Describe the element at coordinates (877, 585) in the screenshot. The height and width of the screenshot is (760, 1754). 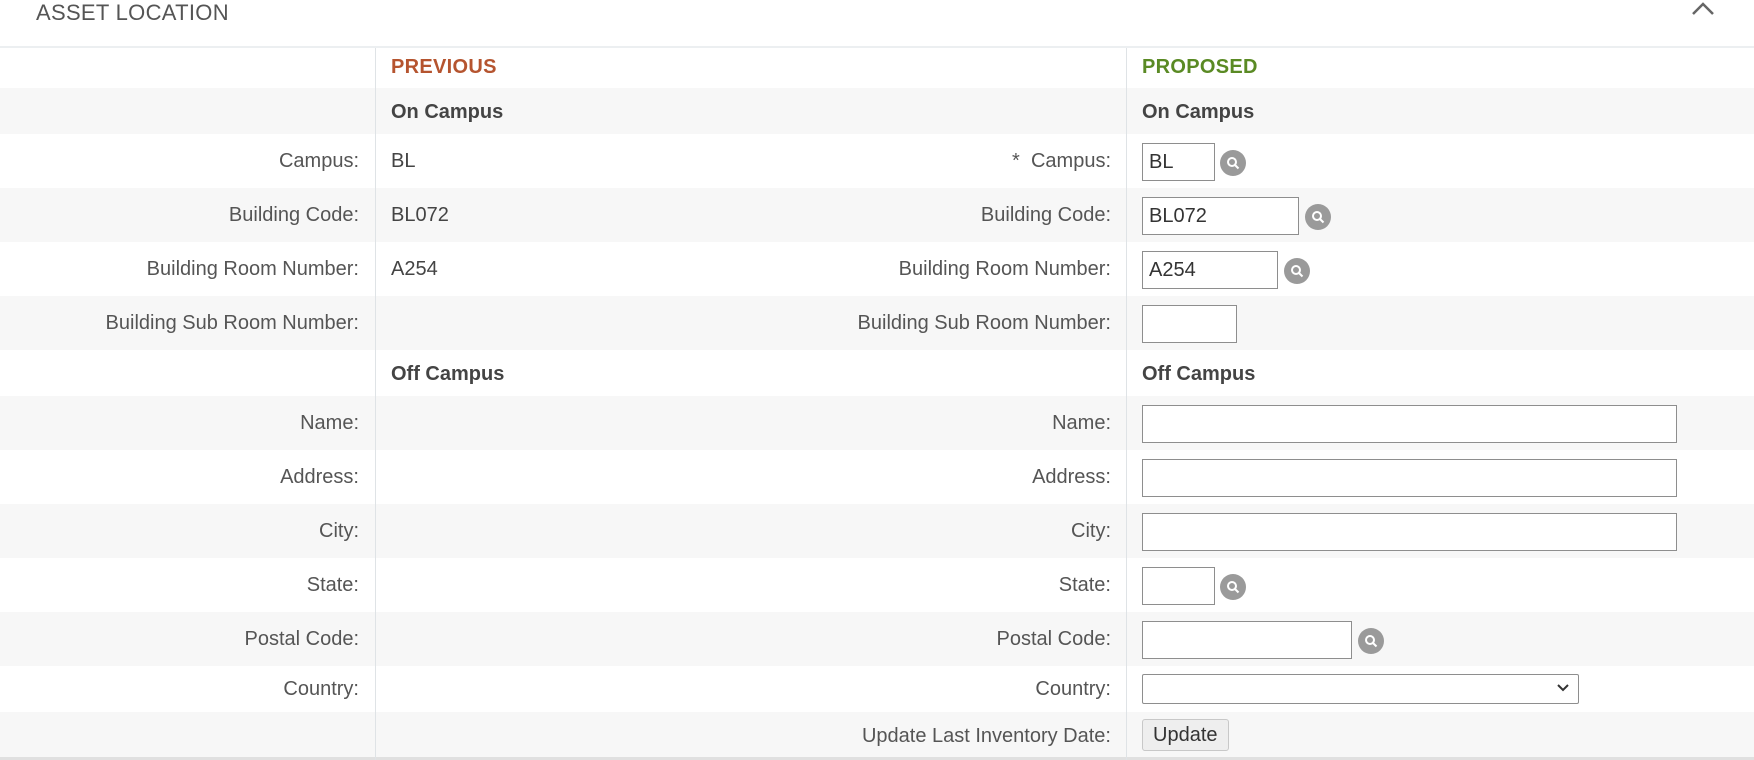
I see `state-row` at that location.